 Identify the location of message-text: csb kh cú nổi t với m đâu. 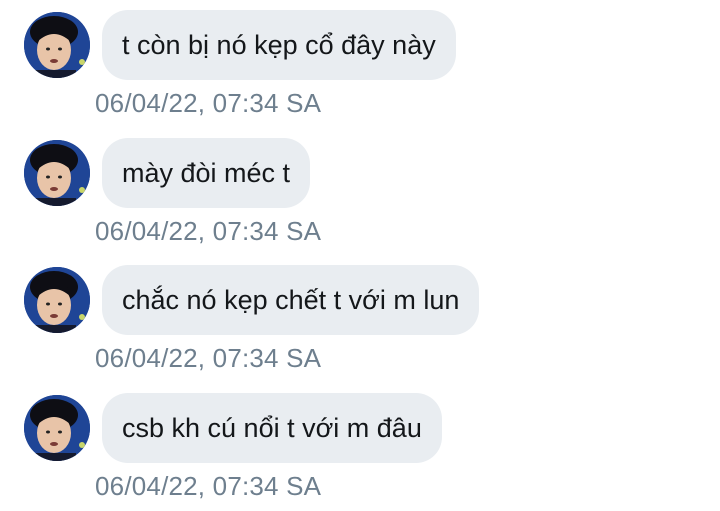
(272, 428).